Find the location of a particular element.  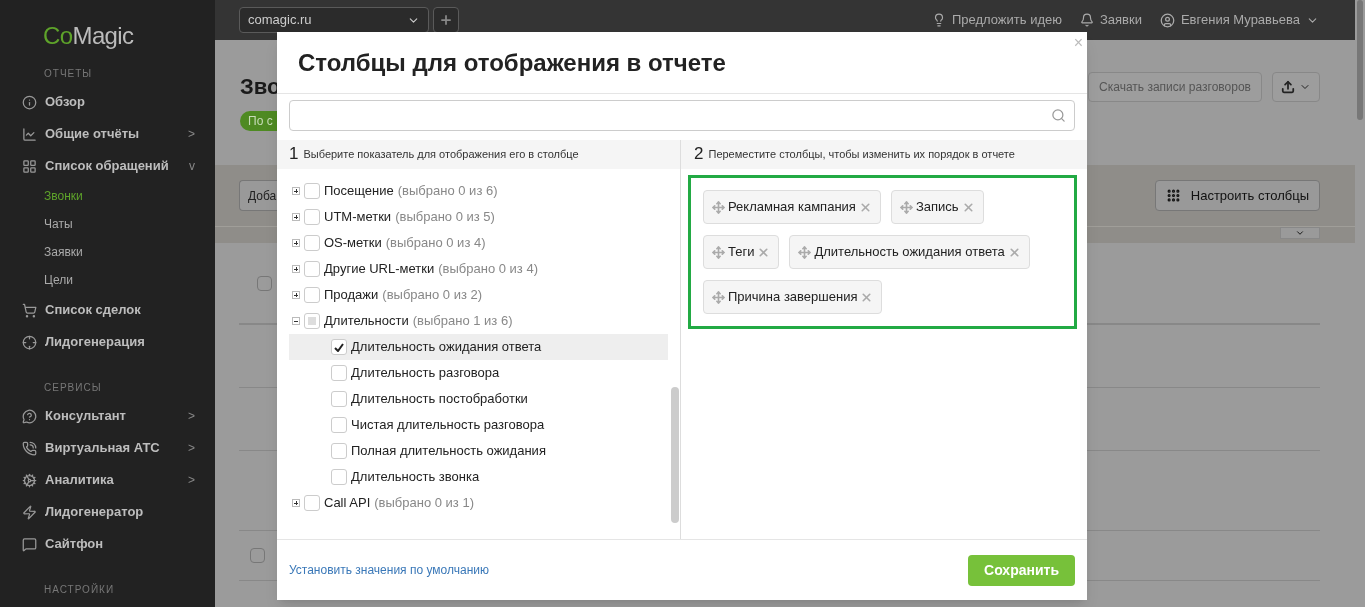

top-link: Заявки is located at coordinates (1110, 20).